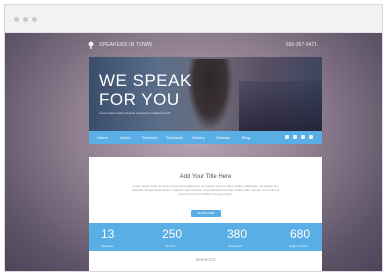 The image size is (387, 276). What do you see at coordinates (287, 137) in the screenshot?
I see `facebook-icon` at bounding box center [287, 137].